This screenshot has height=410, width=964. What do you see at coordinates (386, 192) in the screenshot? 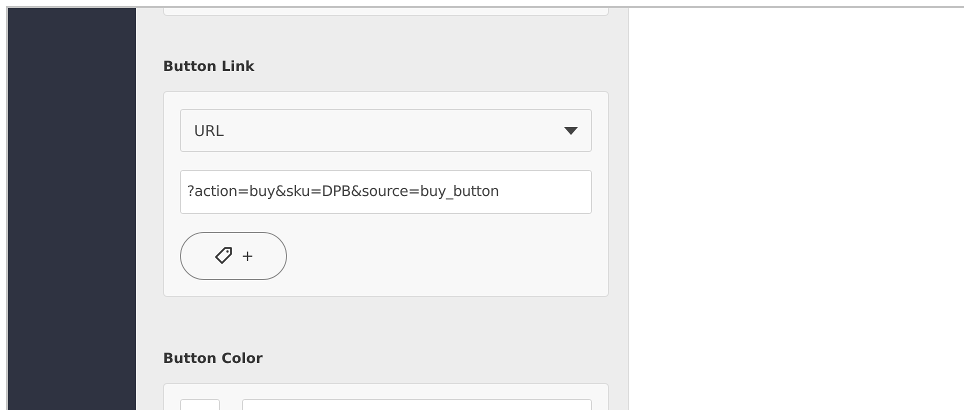
I see `url-input-field: ?action=buy&sku=DPB&source=buy_button` at bounding box center [386, 192].